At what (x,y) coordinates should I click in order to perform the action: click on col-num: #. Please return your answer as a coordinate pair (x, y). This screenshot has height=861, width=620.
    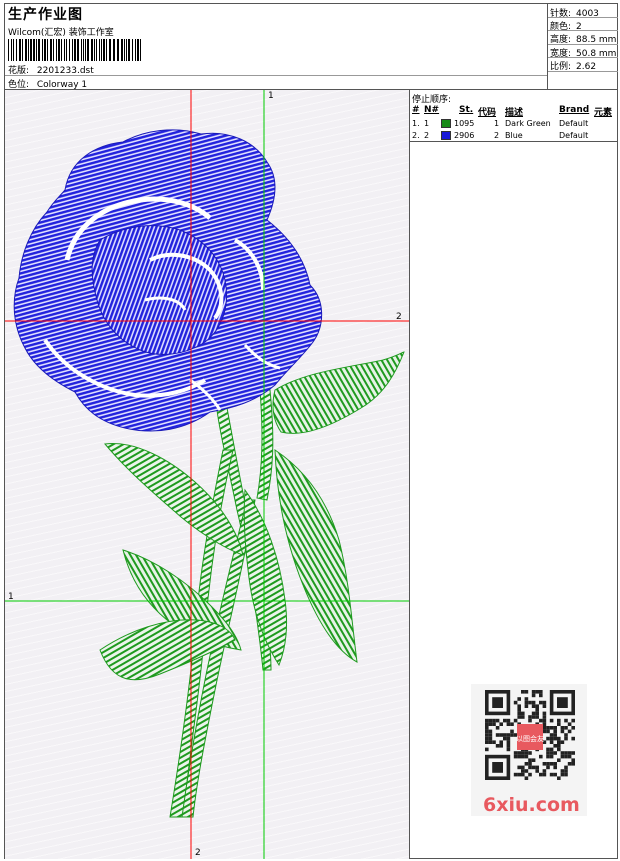
    Looking at the image, I should click on (416, 110).